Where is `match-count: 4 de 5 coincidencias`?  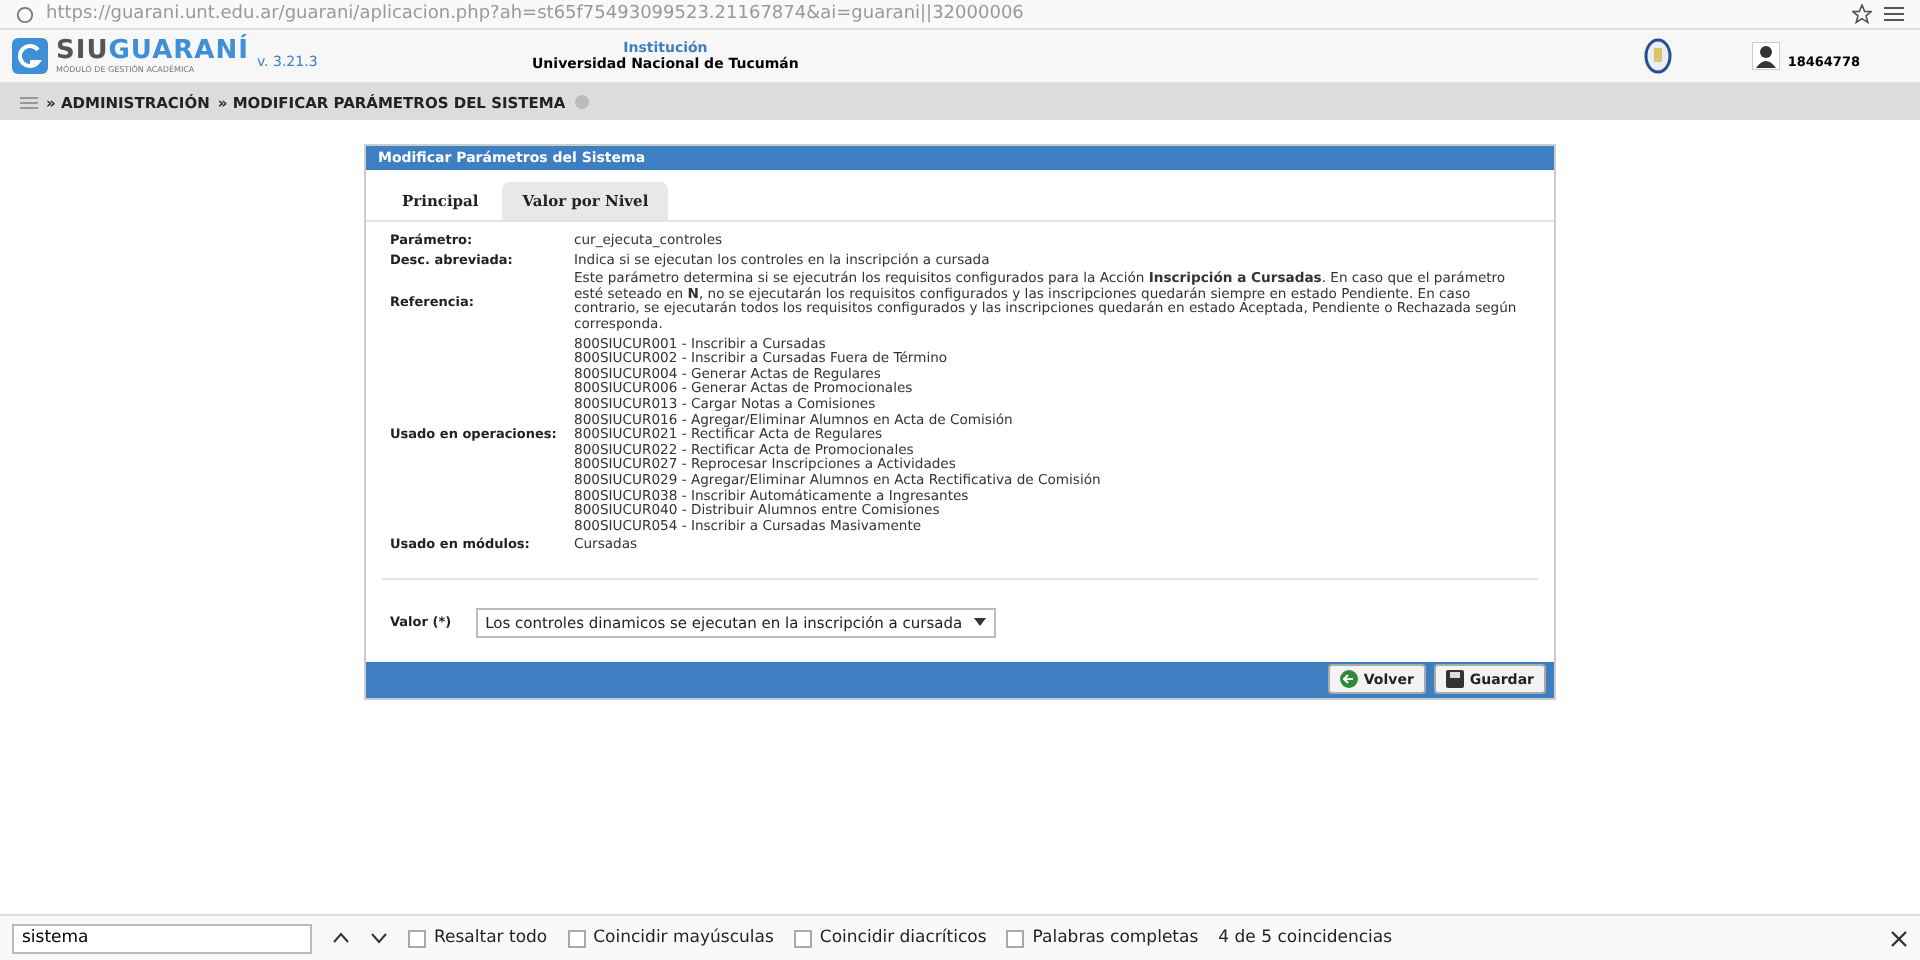 match-count: 4 de 5 coincidencias is located at coordinates (1305, 938).